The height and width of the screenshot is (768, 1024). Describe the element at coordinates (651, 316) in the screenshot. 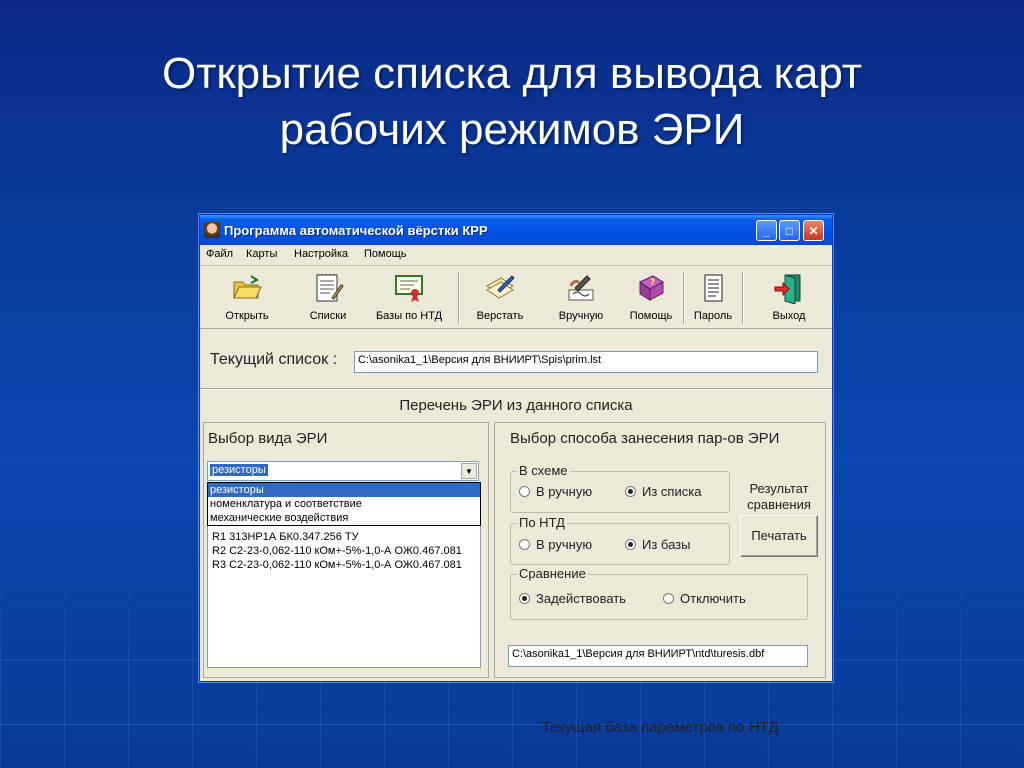

I see `toolbar-help-label: Помощь` at that location.